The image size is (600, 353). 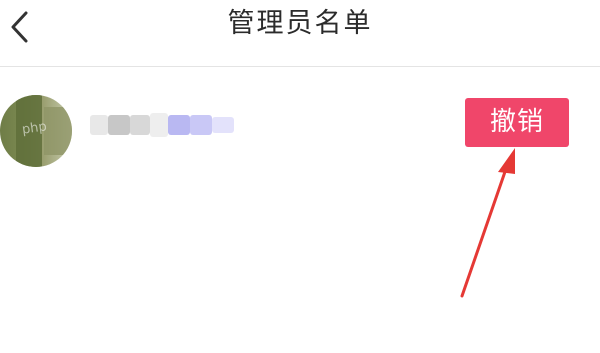 I want to click on revoke-button: 撤销, so click(x=517, y=122).